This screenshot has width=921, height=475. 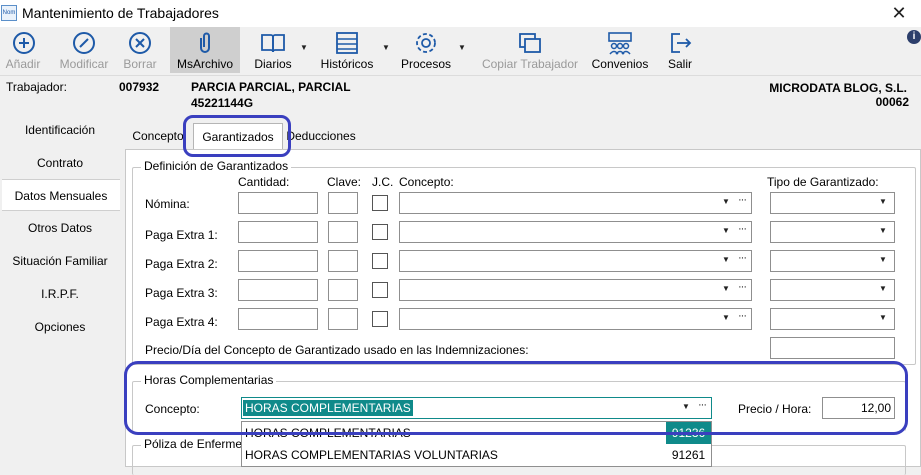 I want to click on exit-button: Salir, so click(x=680, y=50).